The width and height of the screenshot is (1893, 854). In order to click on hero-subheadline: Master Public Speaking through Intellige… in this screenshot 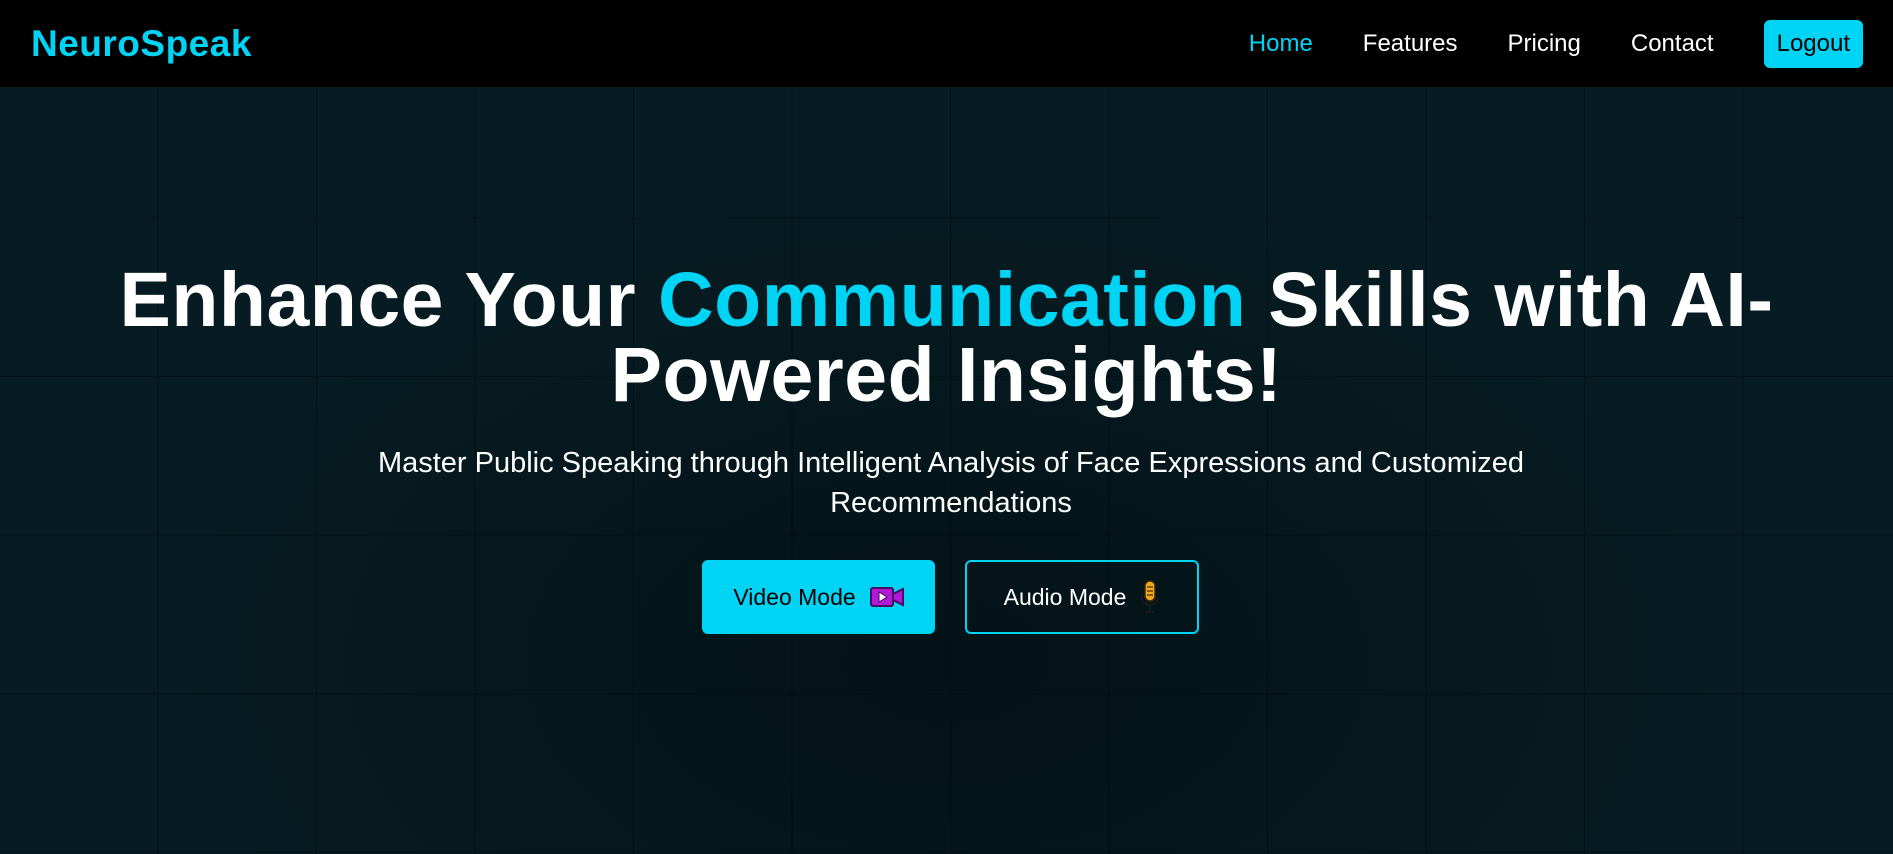, I will do `click(951, 483)`.